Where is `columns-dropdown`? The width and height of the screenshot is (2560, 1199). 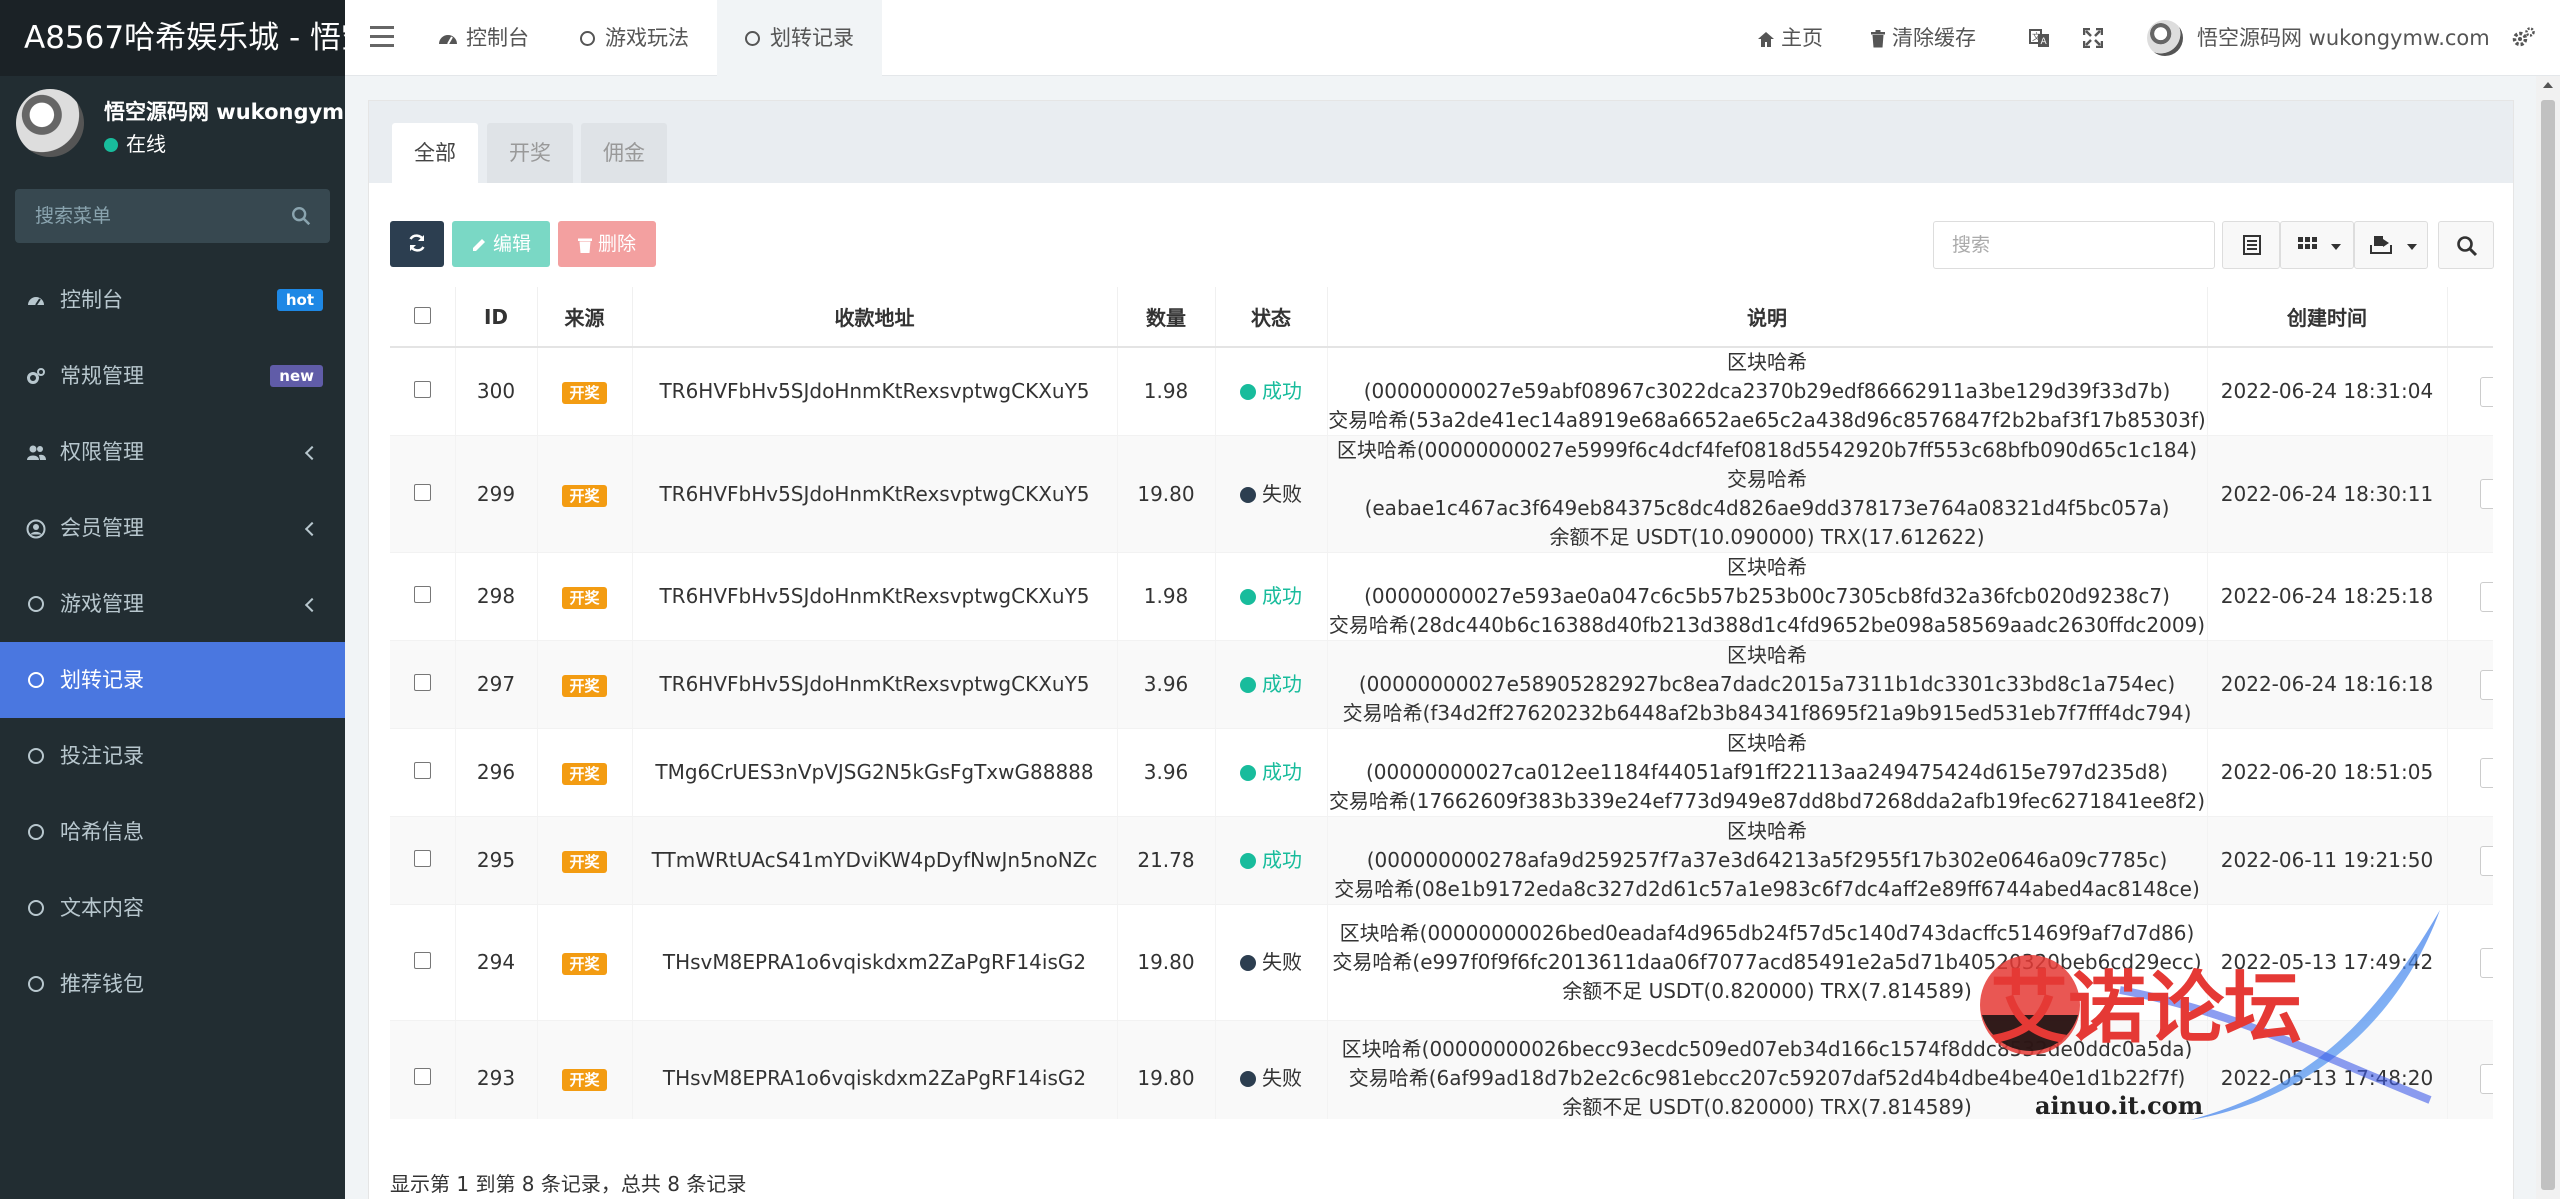 columns-dropdown is located at coordinates (2317, 245).